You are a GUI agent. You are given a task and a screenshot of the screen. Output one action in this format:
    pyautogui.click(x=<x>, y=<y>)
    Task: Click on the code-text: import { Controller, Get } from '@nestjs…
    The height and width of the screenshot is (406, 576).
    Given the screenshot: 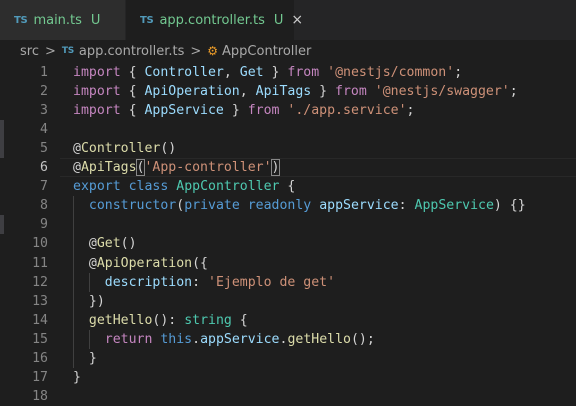 What is the action you would take?
    pyautogui.click(x=267, y=72)
    